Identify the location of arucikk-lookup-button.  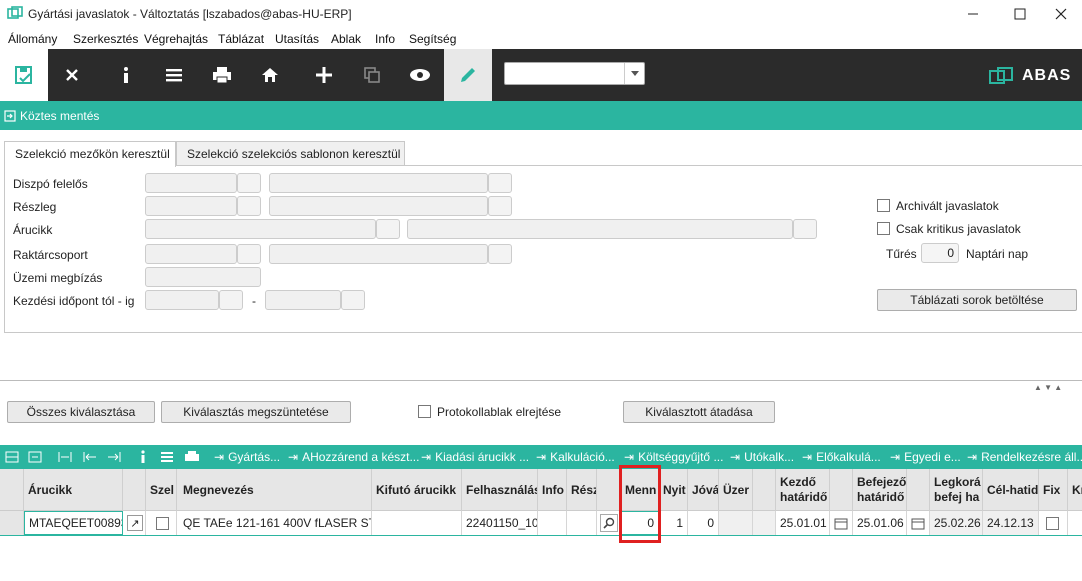
(388, 229).